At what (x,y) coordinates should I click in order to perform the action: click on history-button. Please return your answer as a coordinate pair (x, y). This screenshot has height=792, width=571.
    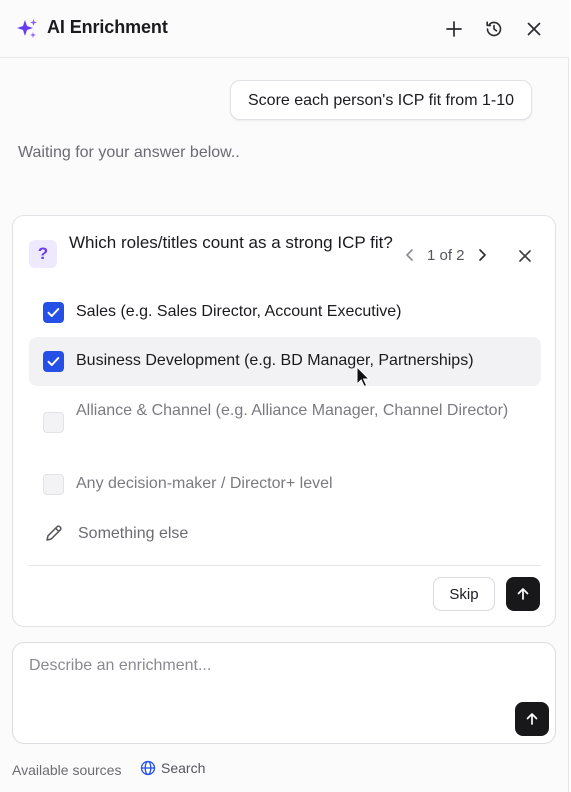
    Looking at the image, I should click on (494, 29).